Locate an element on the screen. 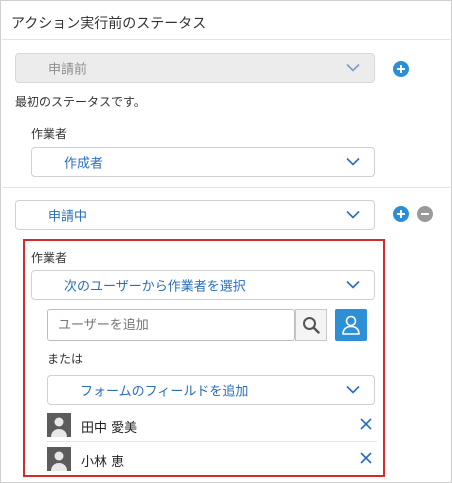  remove-status-button is located at coordinates (425, 214).